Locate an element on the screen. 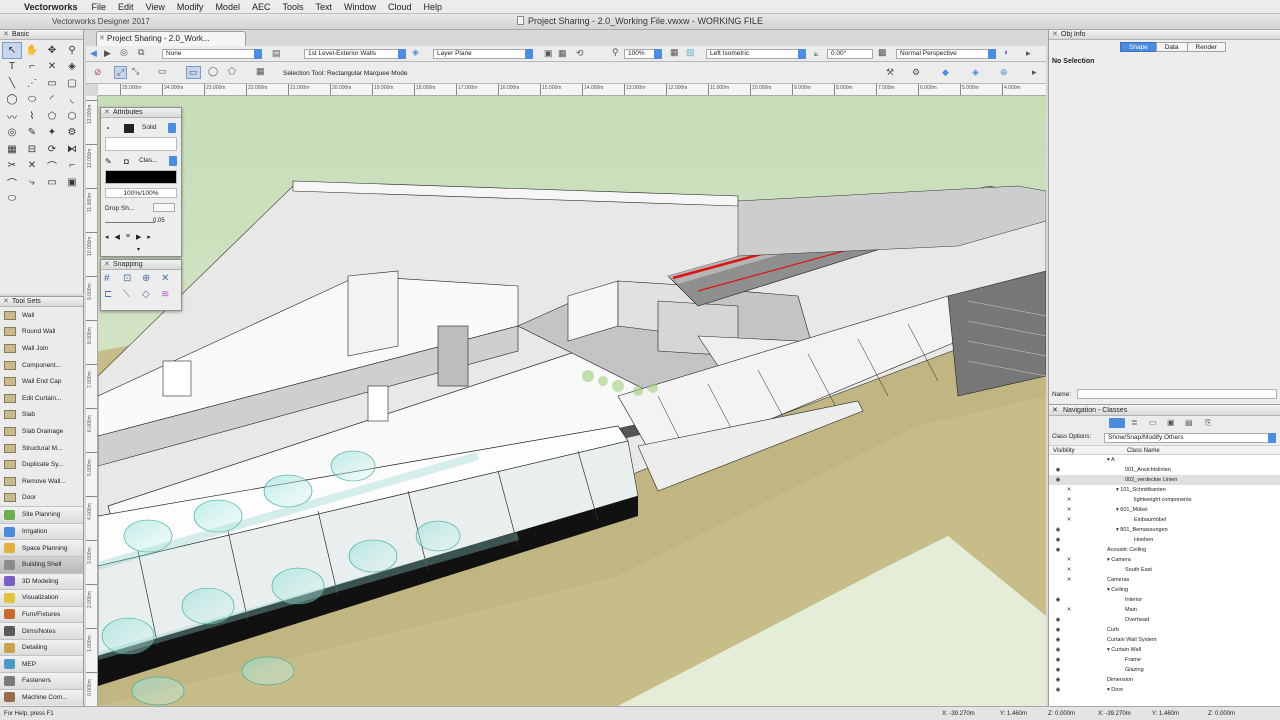 Image resolution: width=1280 pixels, height=720 pixels. menu-text: Text is located at coordinates (323, 7).